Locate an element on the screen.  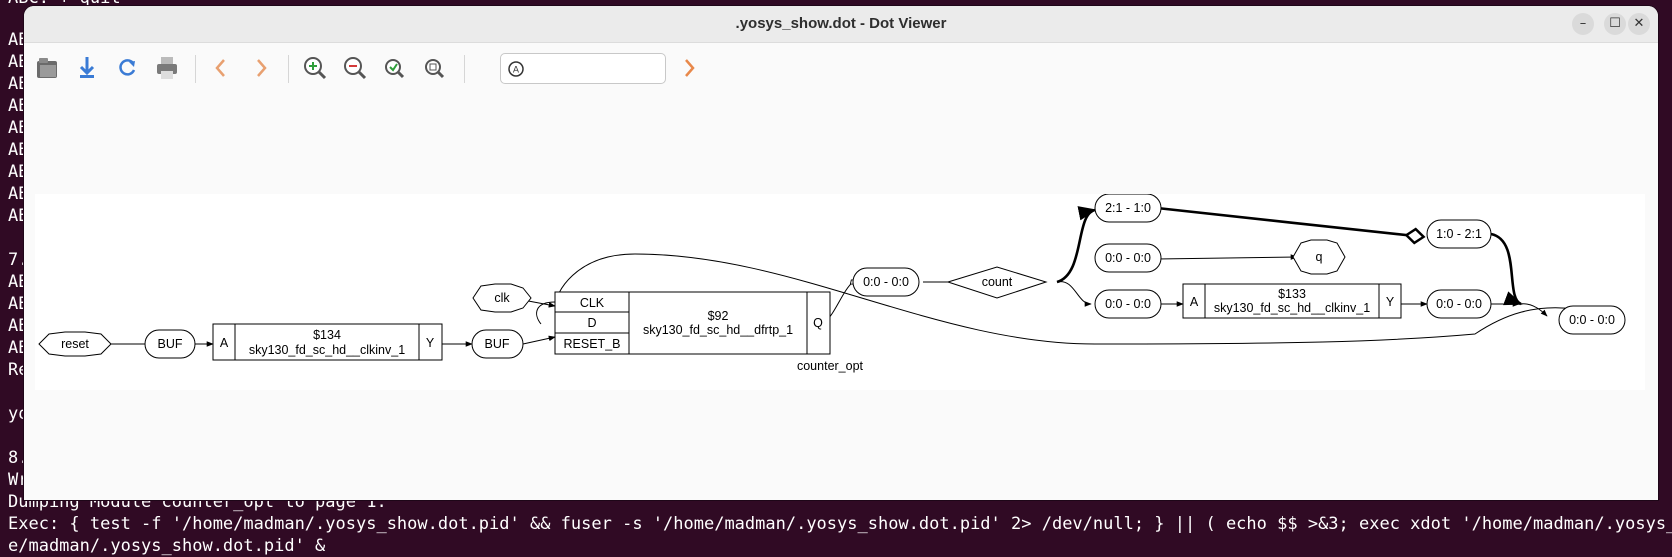
node-buf1: BUF is located at coordinates (170, 344).